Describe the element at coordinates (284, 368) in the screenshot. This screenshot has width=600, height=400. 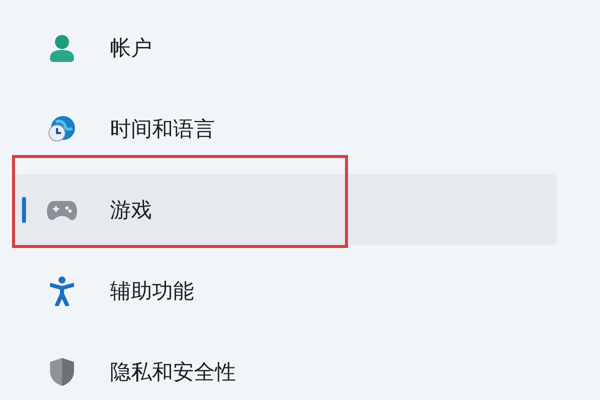
I see `sidebar-item: 隐私和安全性` at that location.